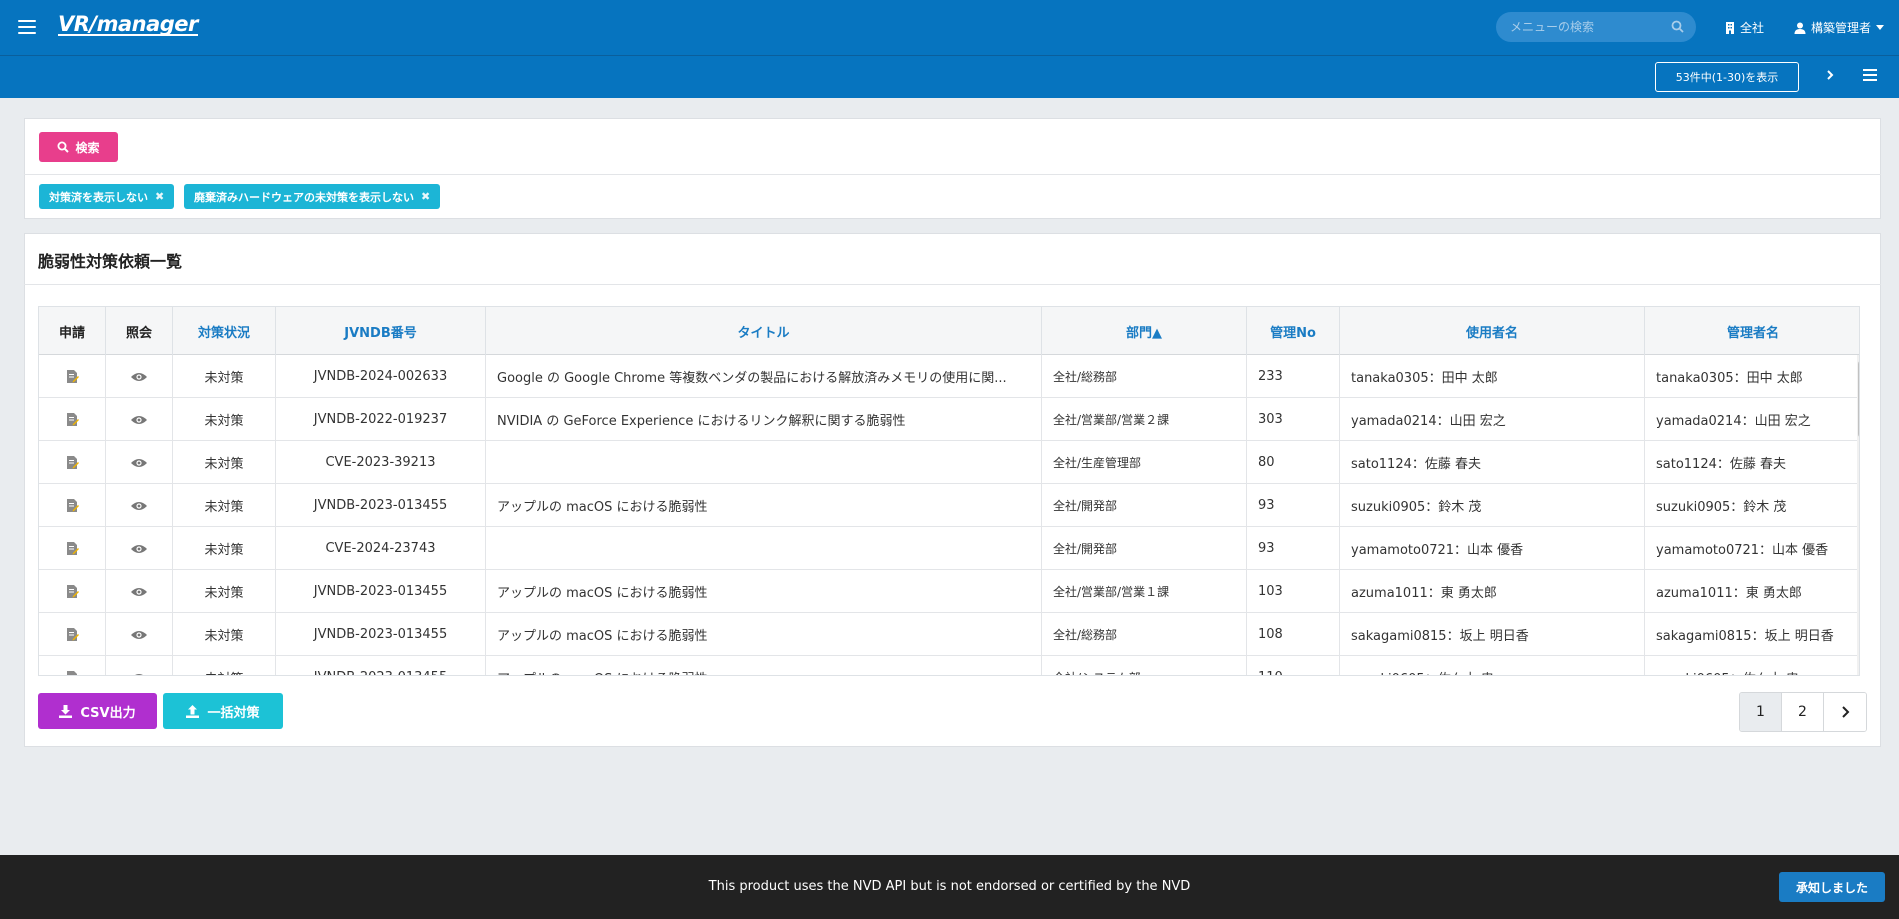 The image size is (1899, 919). Describe the element at coordinates (949, 77) in the screenshot. I see `sub-toolbar` at that location.